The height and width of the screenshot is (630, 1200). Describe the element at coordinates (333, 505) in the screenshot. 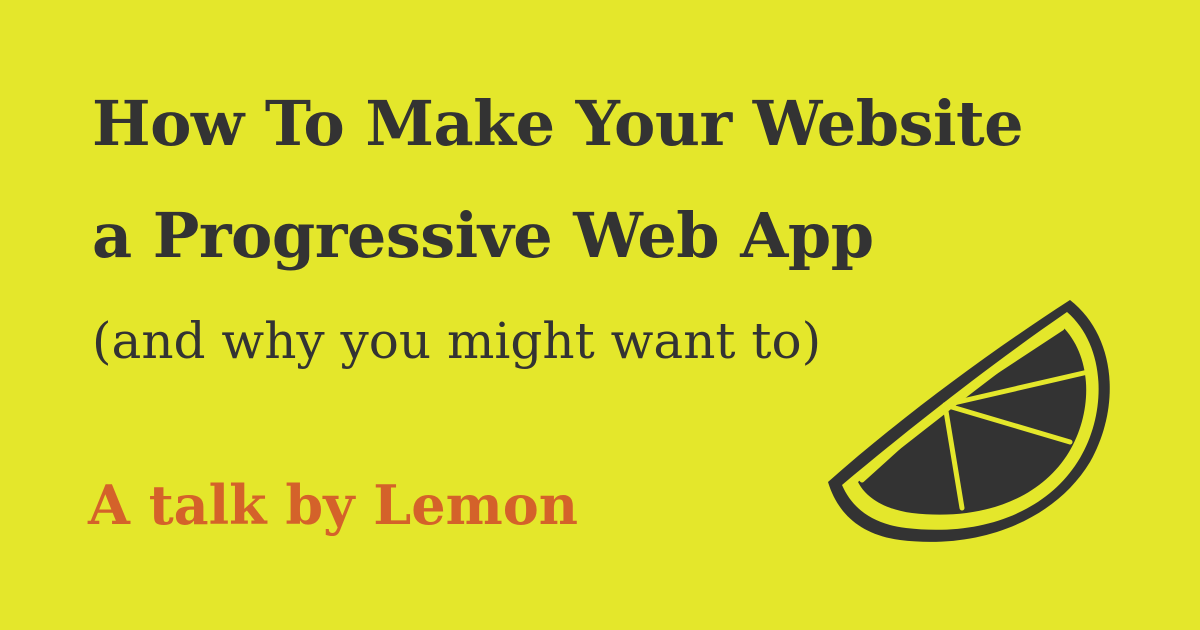

I see `byline: A talk by Lemon` at that location.